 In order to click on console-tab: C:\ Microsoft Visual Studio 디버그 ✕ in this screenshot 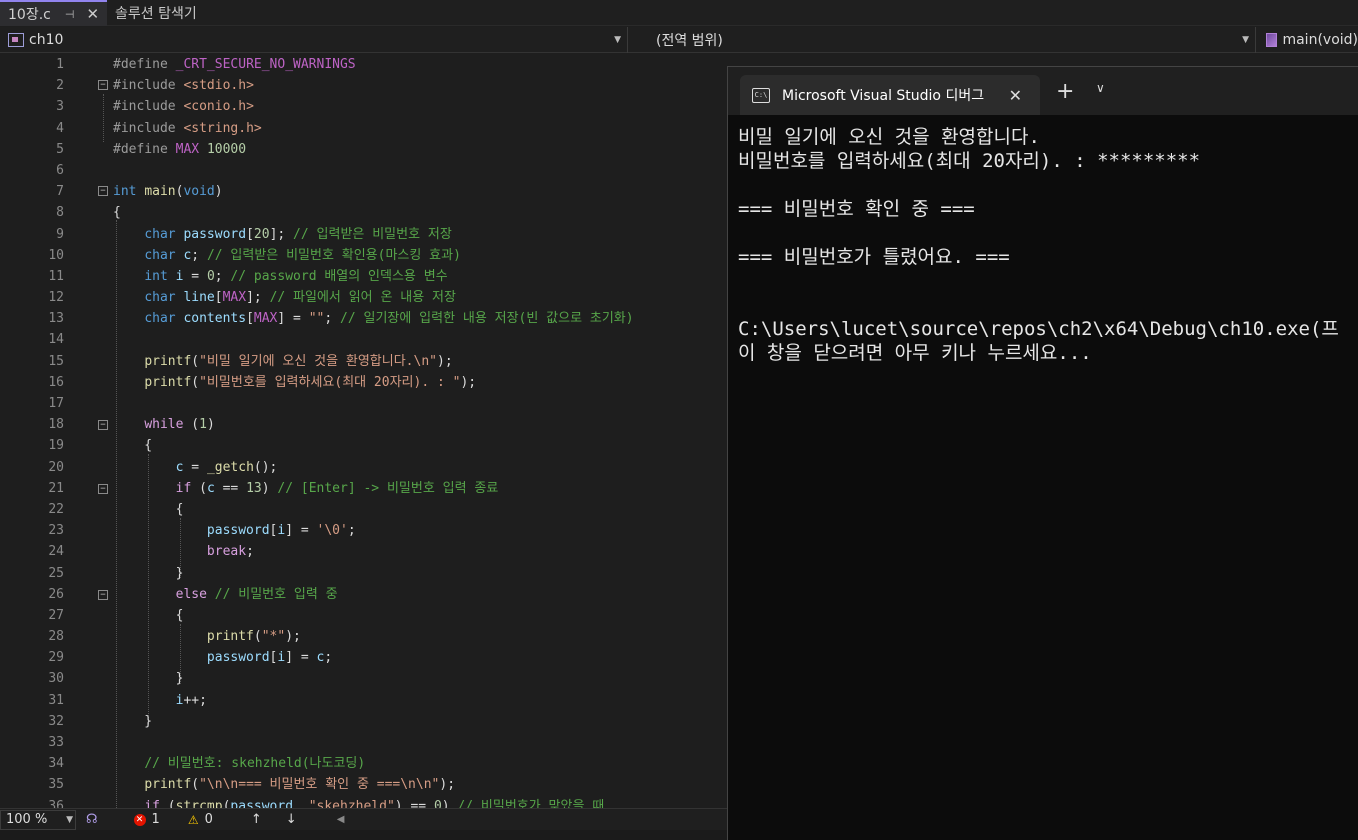, I will do `click(890, 95)`.